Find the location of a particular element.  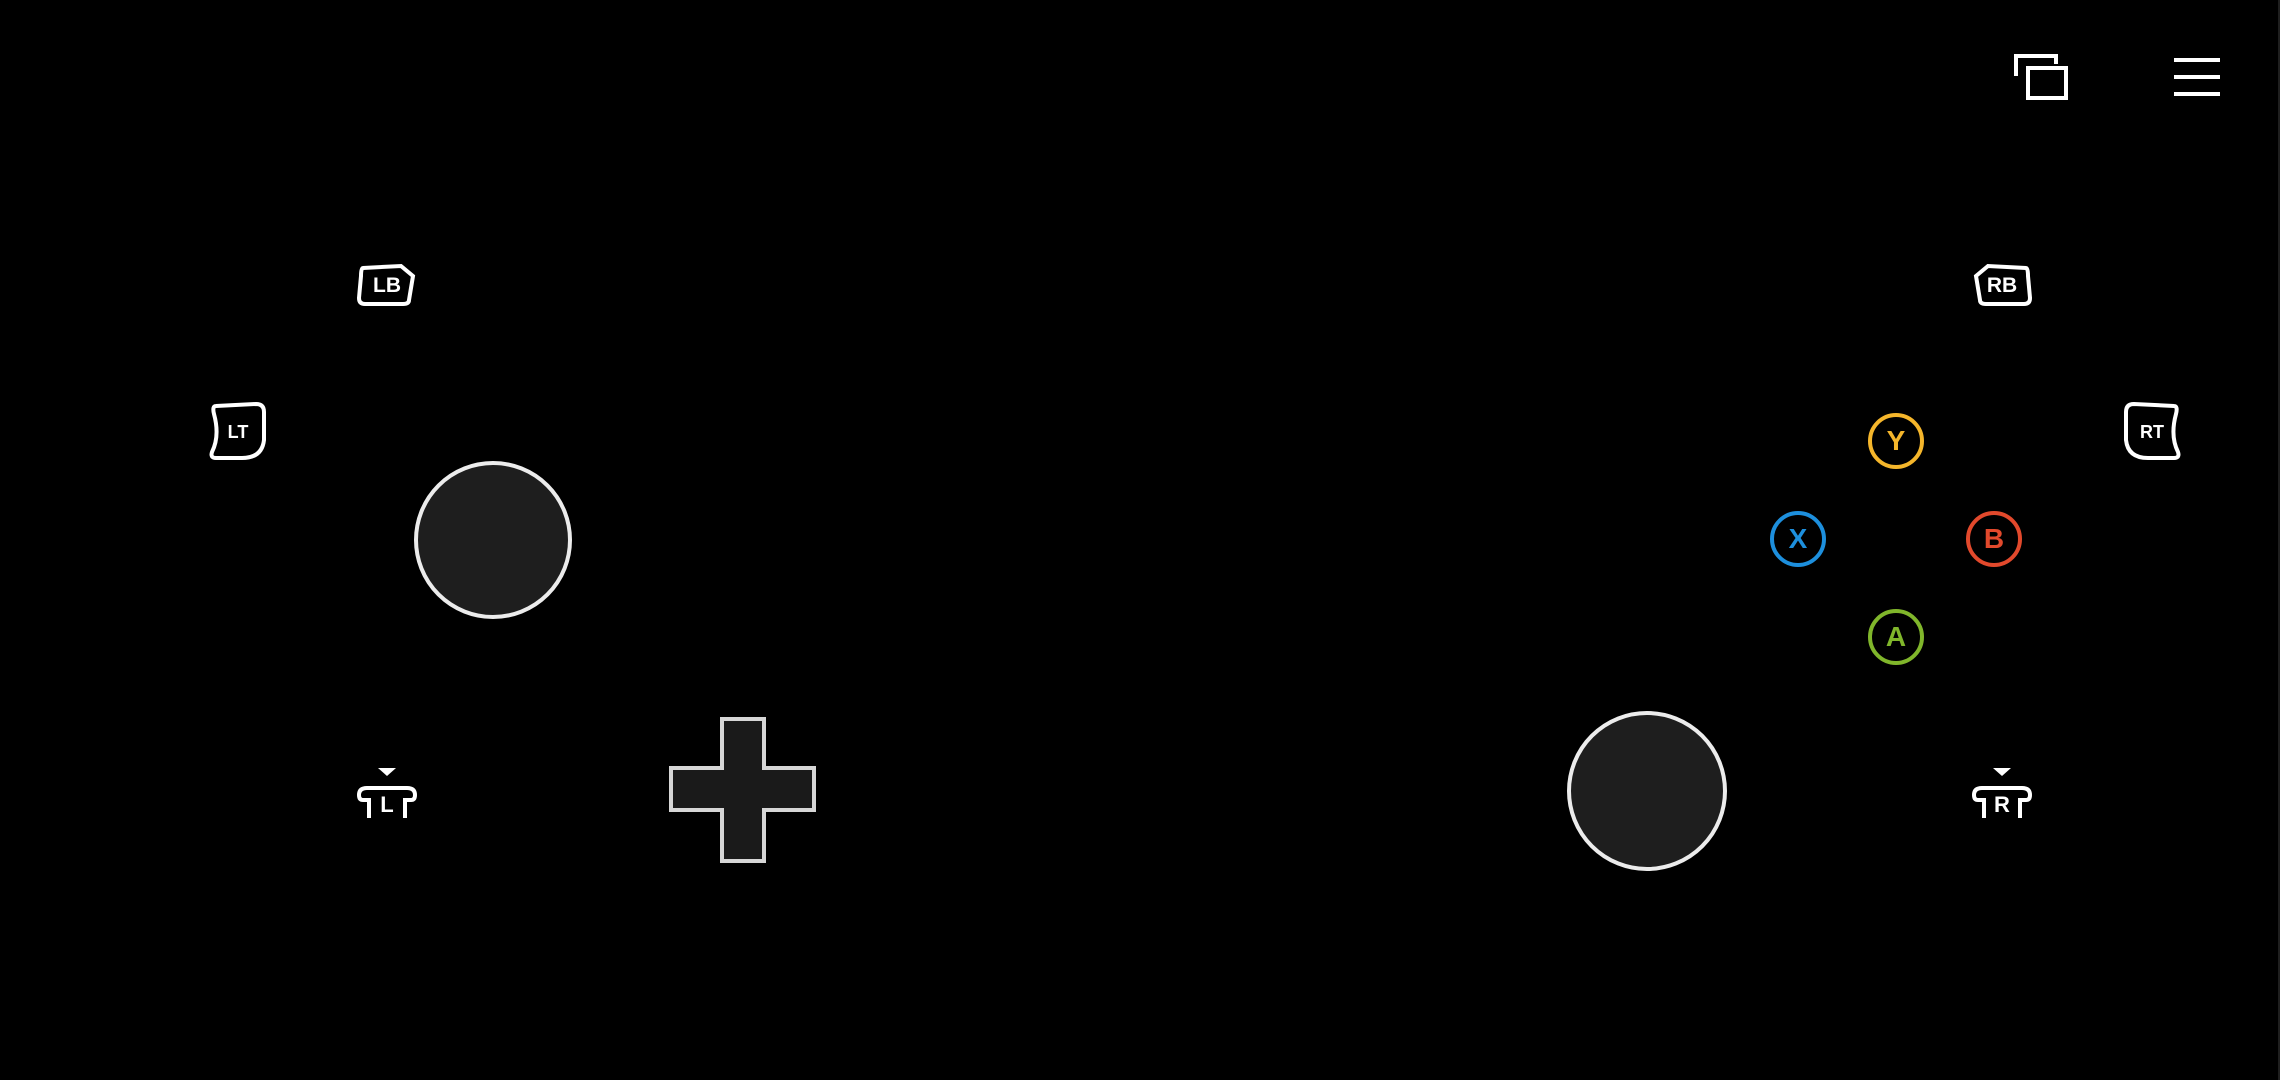

left-stick-click-label: L is located at coordinates (387, 804).